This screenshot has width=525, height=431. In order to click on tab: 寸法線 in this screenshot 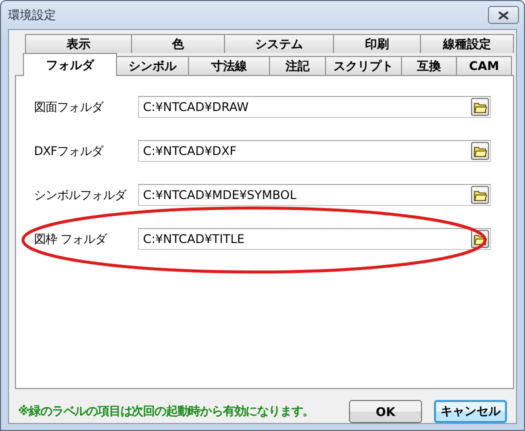, I will do `click(229, 65)`.